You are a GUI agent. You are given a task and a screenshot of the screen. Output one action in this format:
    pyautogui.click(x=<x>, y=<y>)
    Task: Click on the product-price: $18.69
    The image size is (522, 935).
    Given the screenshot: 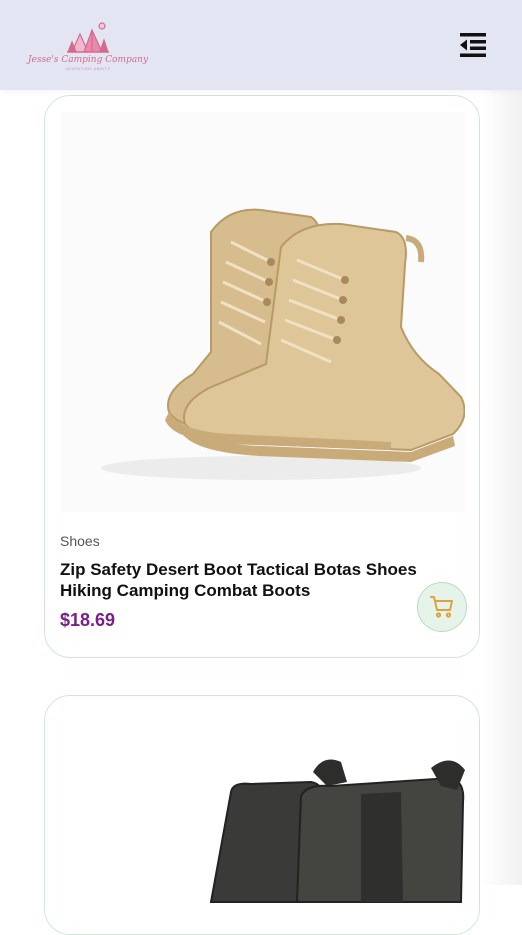 What is the action you would take?
    pyautogui.click(x=88, y=620)
    